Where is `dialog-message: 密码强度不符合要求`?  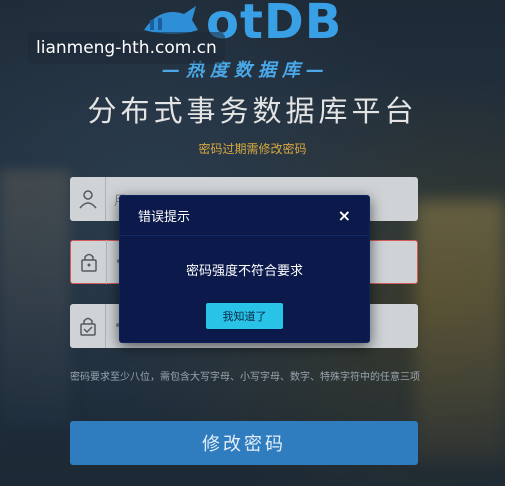 dialog-message: 密码强度不符合要求 is located at coordinates (244, 271).